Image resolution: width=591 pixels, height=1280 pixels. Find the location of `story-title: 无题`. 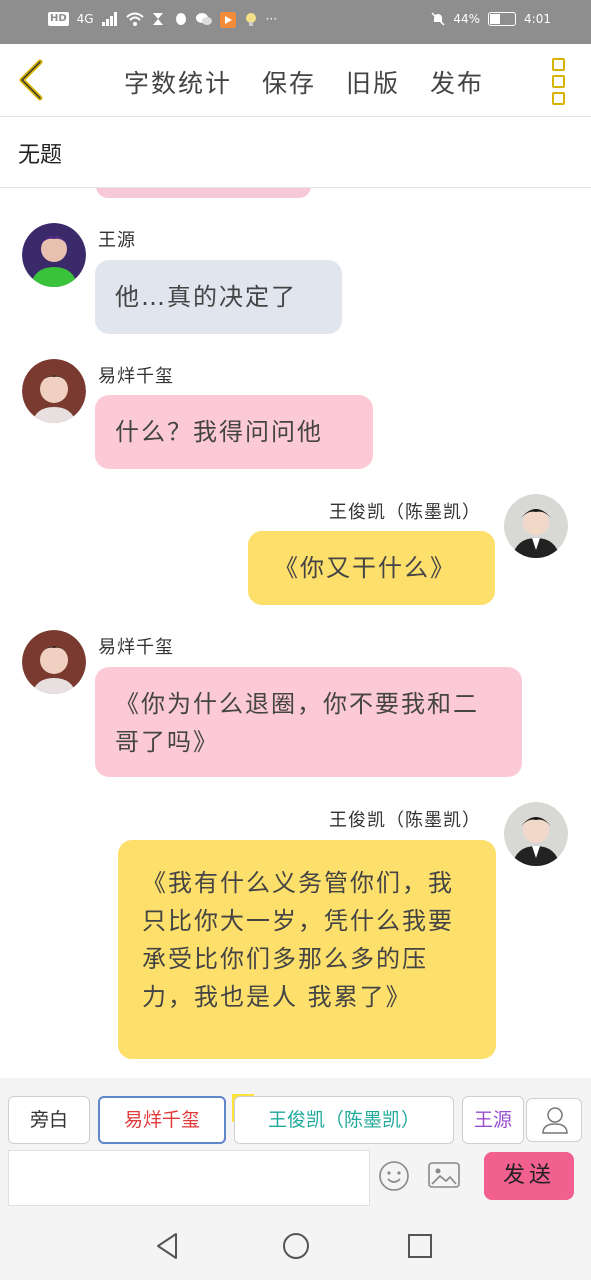

story-title: 无题 is located at coordinates (40, 155).